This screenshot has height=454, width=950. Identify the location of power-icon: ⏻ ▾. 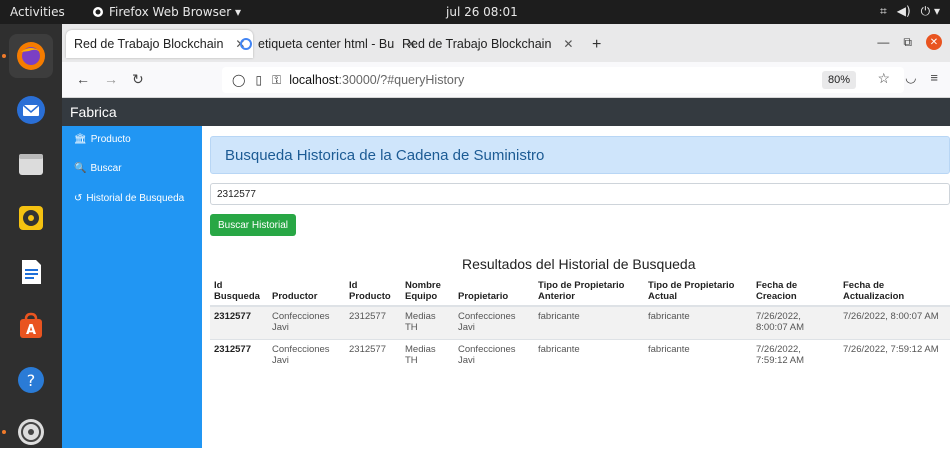
(930, 11).